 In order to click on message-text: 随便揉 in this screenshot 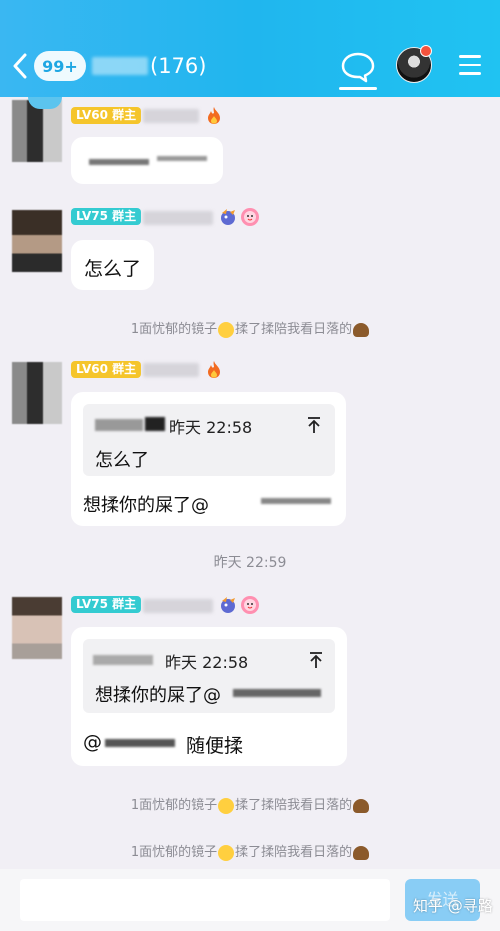, I will do `click(215, 746)`.